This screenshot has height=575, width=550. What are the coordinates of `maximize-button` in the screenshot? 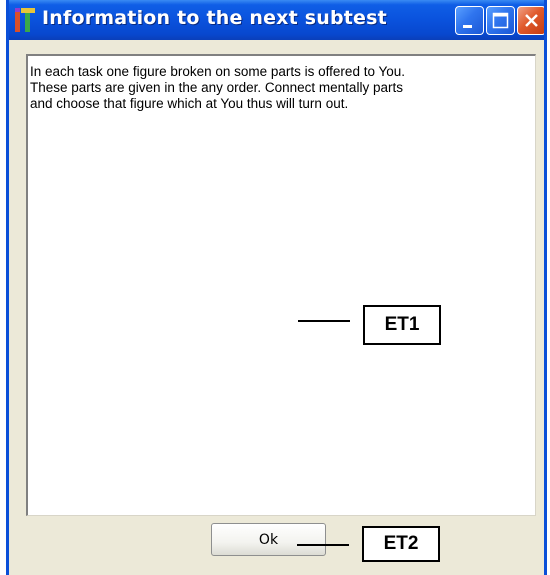 It's located at (500, 20).